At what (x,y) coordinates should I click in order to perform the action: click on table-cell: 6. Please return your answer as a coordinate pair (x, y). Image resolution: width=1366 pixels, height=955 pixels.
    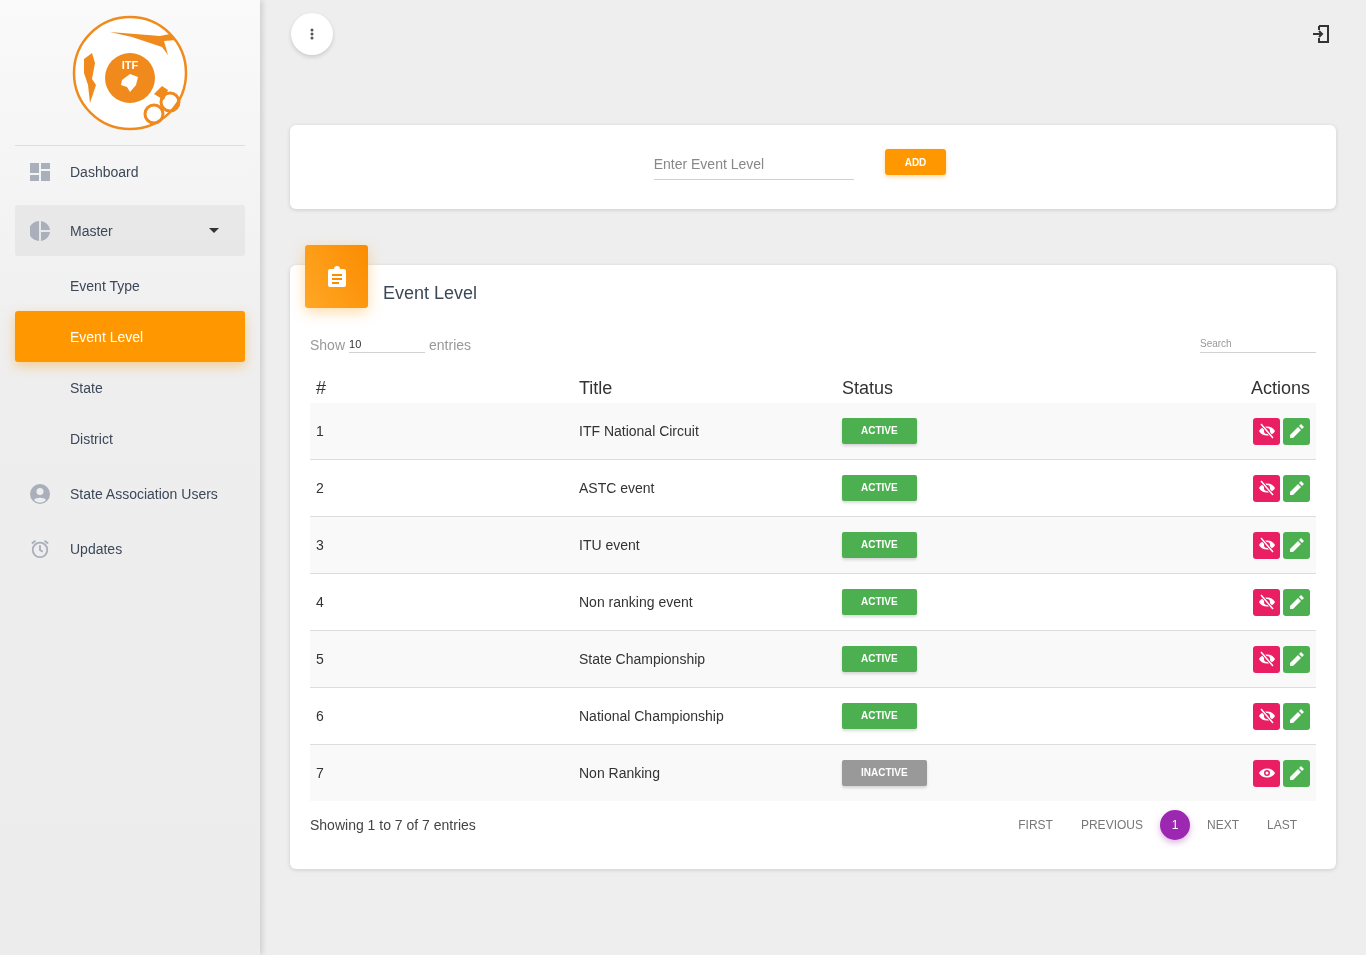
    Looking at the image, I should click on (441, 716).